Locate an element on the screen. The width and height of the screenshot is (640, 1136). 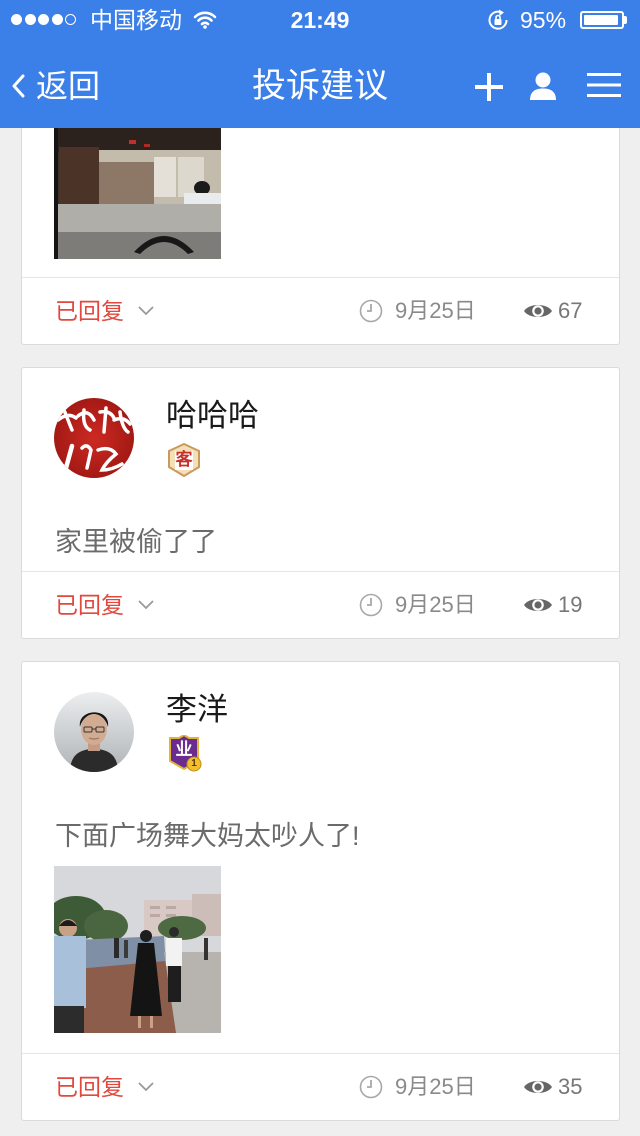
back-button: 返回 is located at coordinates (60, 84).